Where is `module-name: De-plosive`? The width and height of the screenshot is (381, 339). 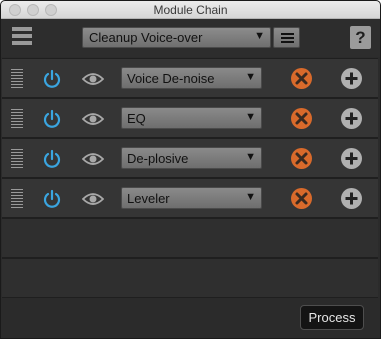 module-name: De-plosive is located at coordinates (158, 158).